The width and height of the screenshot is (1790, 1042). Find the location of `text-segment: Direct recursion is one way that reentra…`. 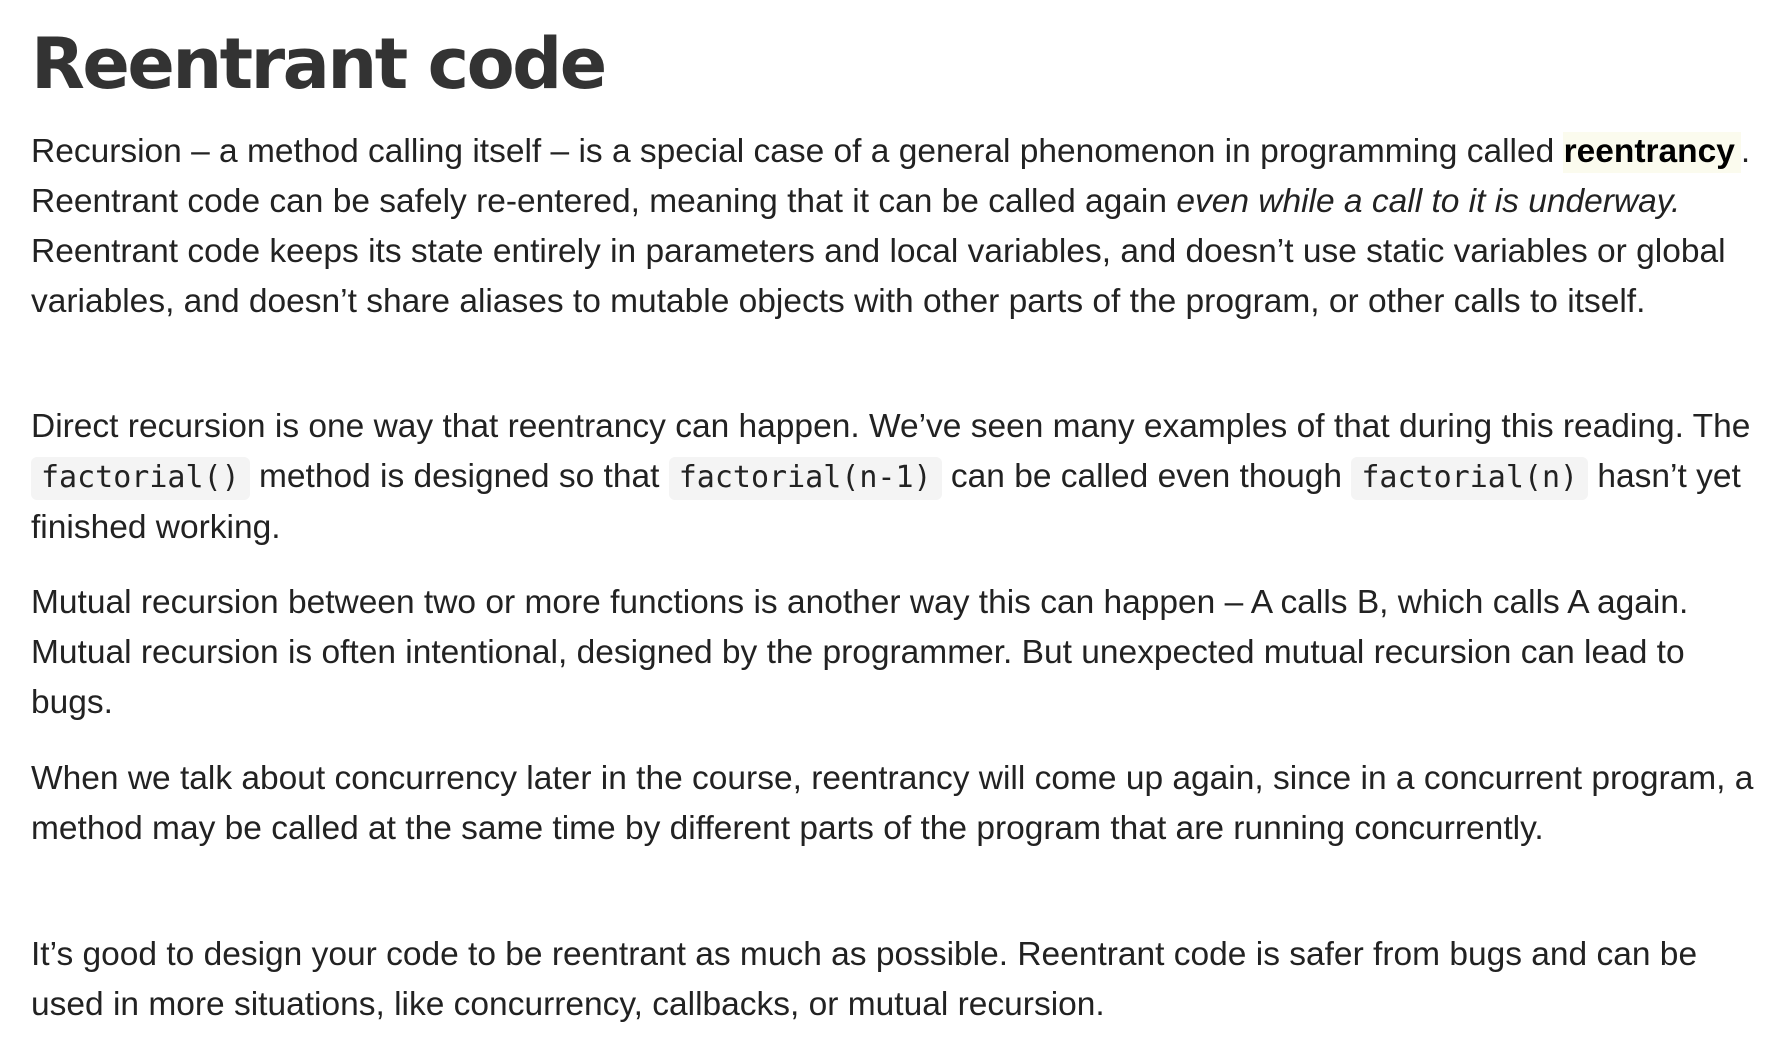

text-segment: Direct recursion is one way that reentra… is located at coordinates (891, 426).